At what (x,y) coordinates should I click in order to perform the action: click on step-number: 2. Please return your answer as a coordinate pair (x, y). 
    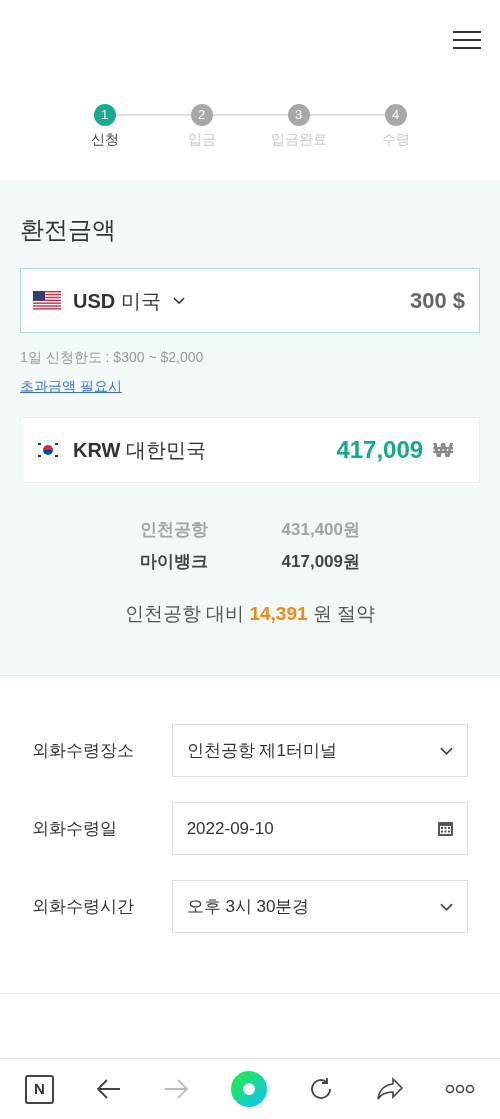
    Looking at the image, I should click on (201, 115).